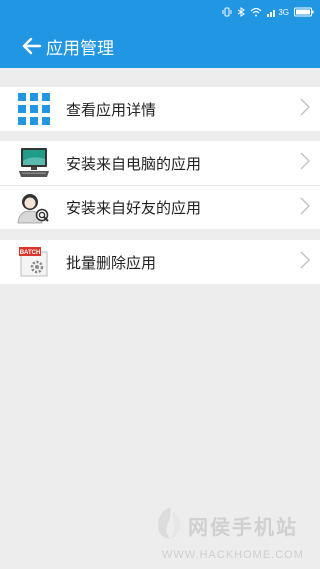 The image size is (320, 569). What do you see at coordinates (111, 262) in the screenshot?
I see `list-item-label: 批量删除应用` at bounding box center [111, 262].